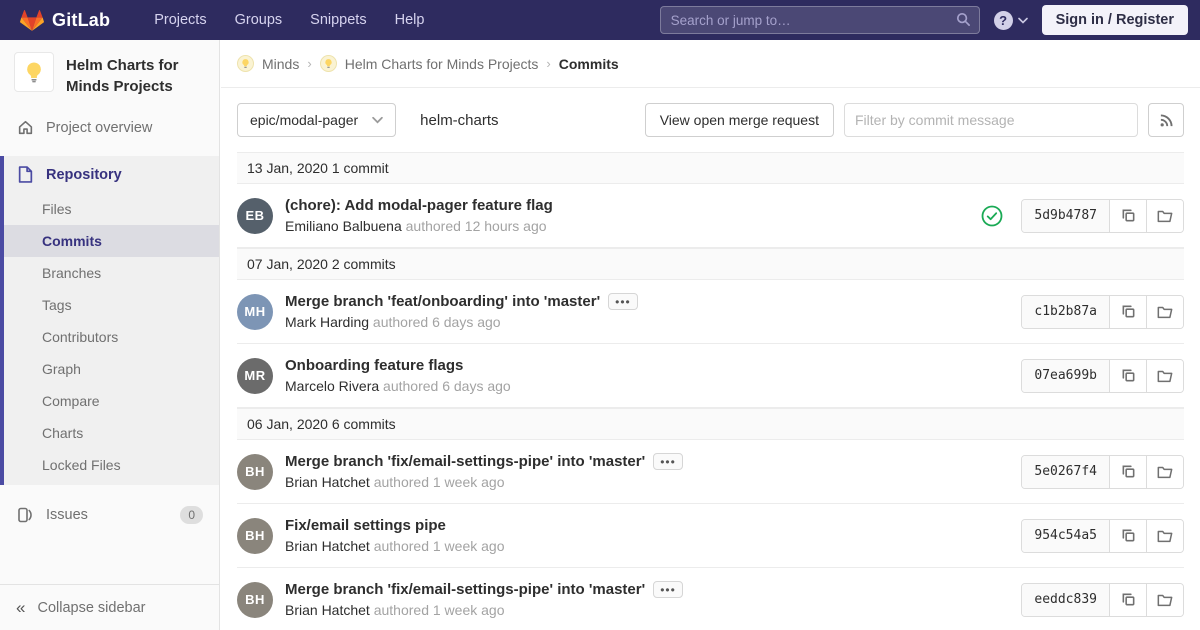 The image size is (1200, 630). What do you see at coordinates (65, 20) in the screenshot?
I see `gitlab-logo: GitLab` at bounding box center [65, 20].